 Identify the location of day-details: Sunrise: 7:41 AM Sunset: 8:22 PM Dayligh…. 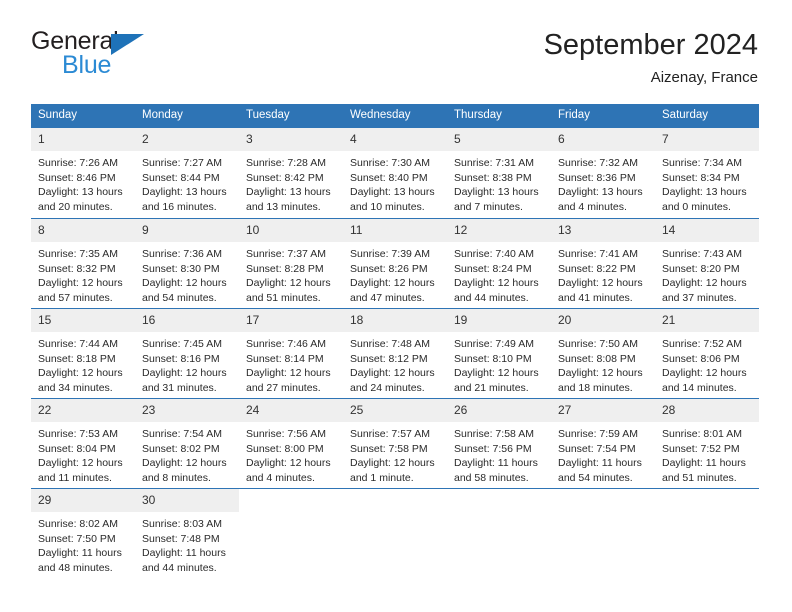
(603, 273).